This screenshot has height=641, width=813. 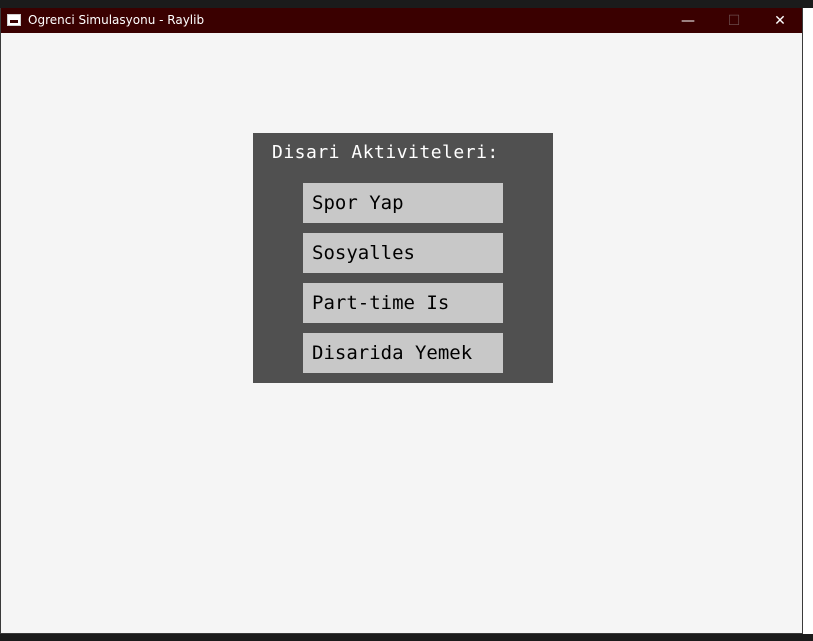 I want to click on app-icon, so click(x=14, y=20).